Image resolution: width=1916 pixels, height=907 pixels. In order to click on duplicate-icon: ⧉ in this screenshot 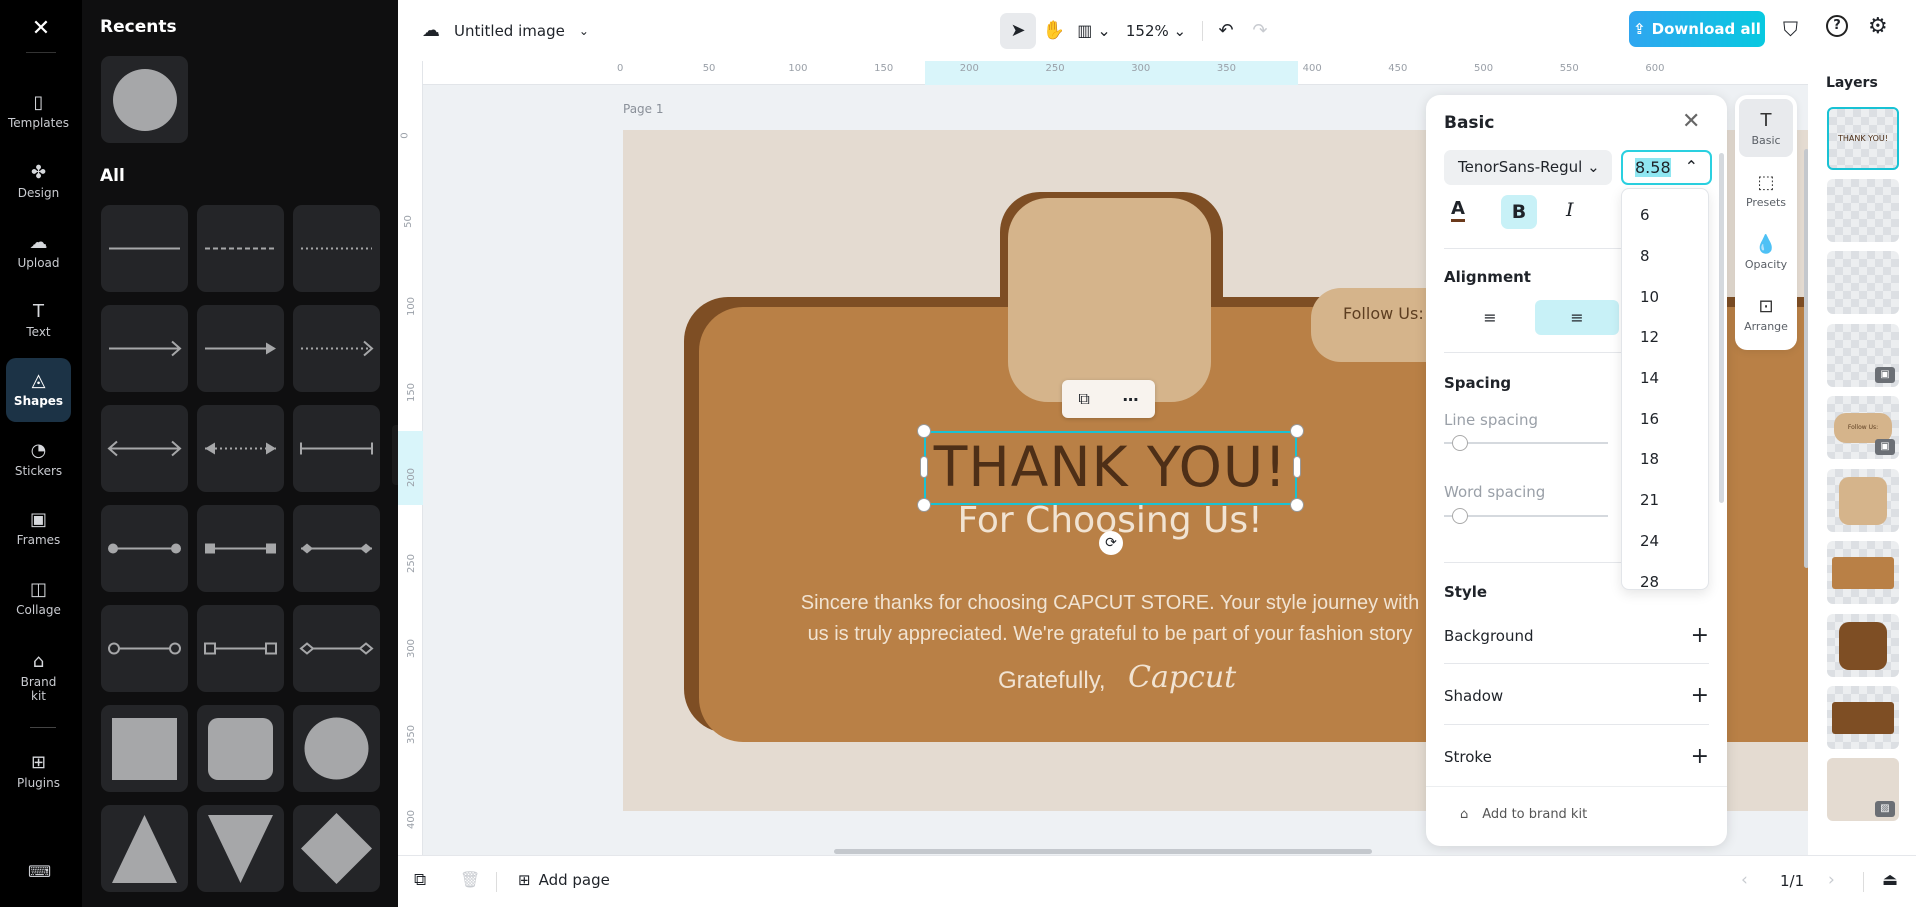, I will do `click(1083, 399)`.